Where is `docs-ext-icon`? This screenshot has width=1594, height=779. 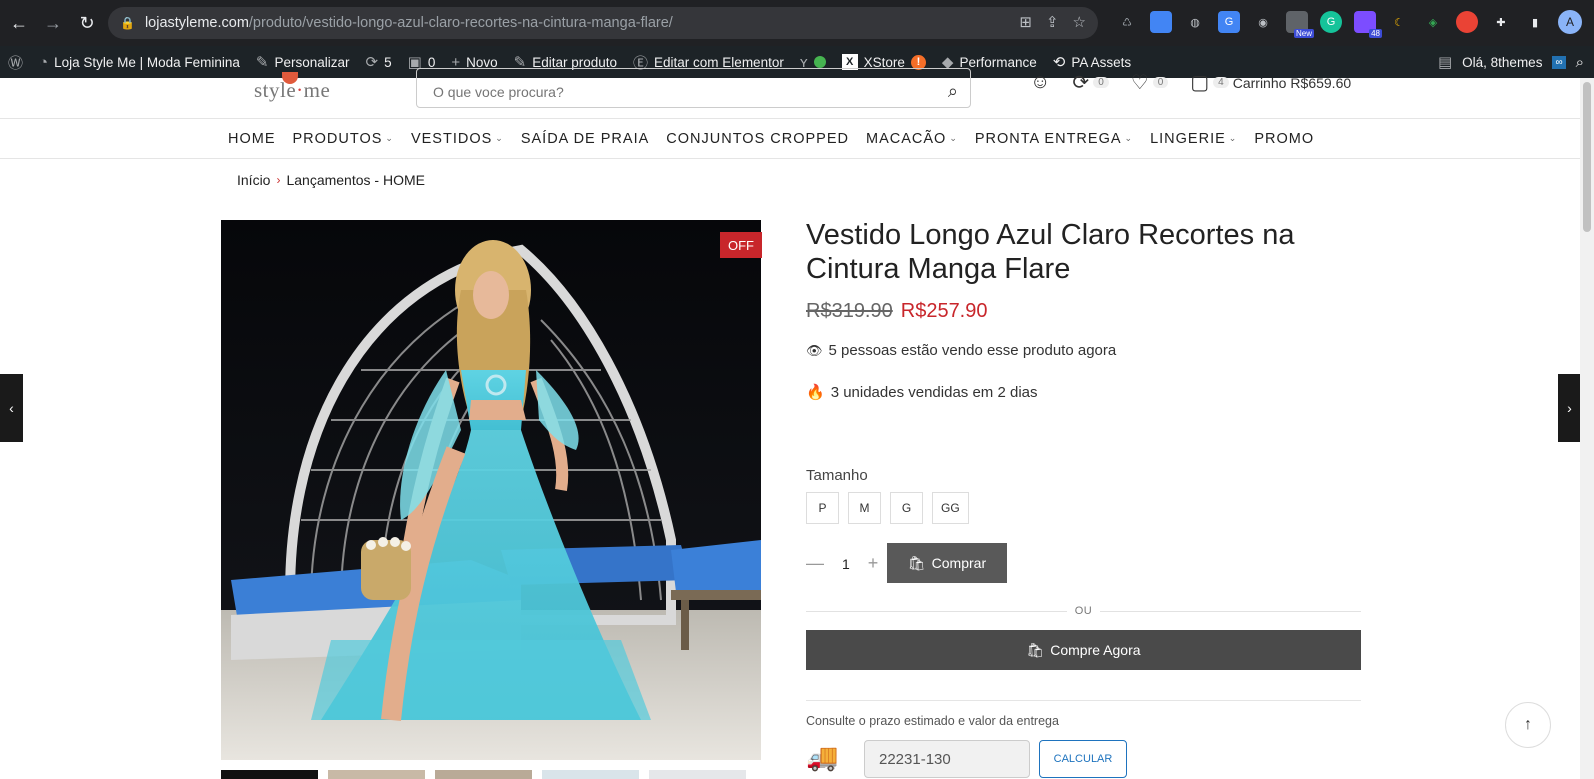 docs-ext-icon is located at coordinates (1161, 22).